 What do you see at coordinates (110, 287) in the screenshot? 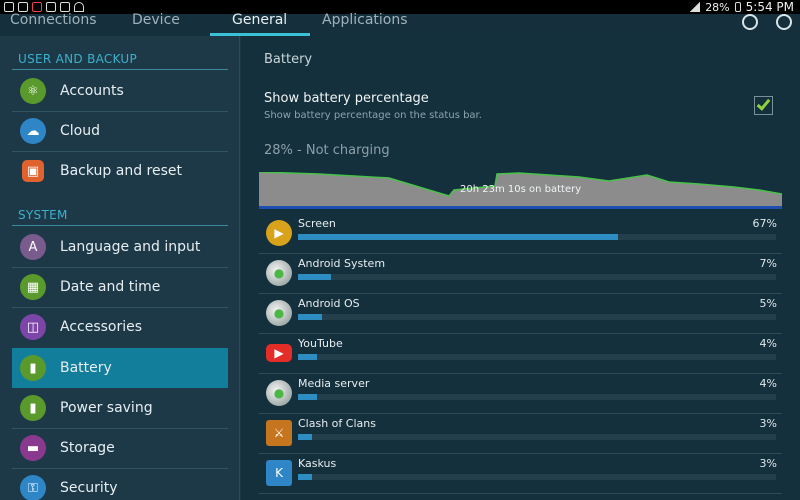
I see `sidebar-item-label: Date and time` at bounding box center [110, 287].